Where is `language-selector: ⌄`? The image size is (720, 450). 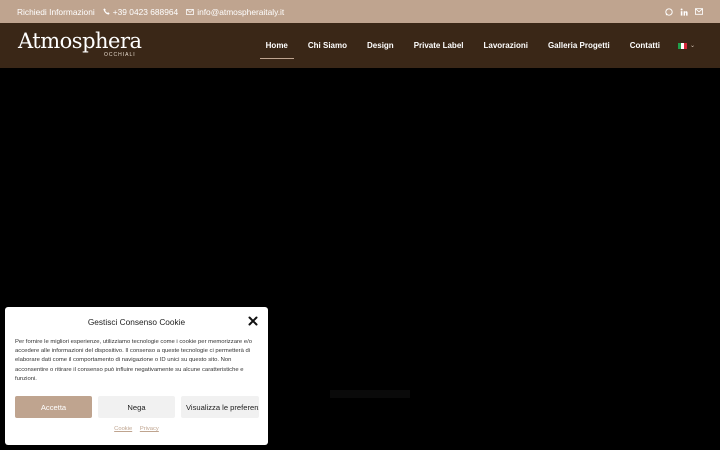
language-selector: ⌄ is located at coordinates (695, 45).